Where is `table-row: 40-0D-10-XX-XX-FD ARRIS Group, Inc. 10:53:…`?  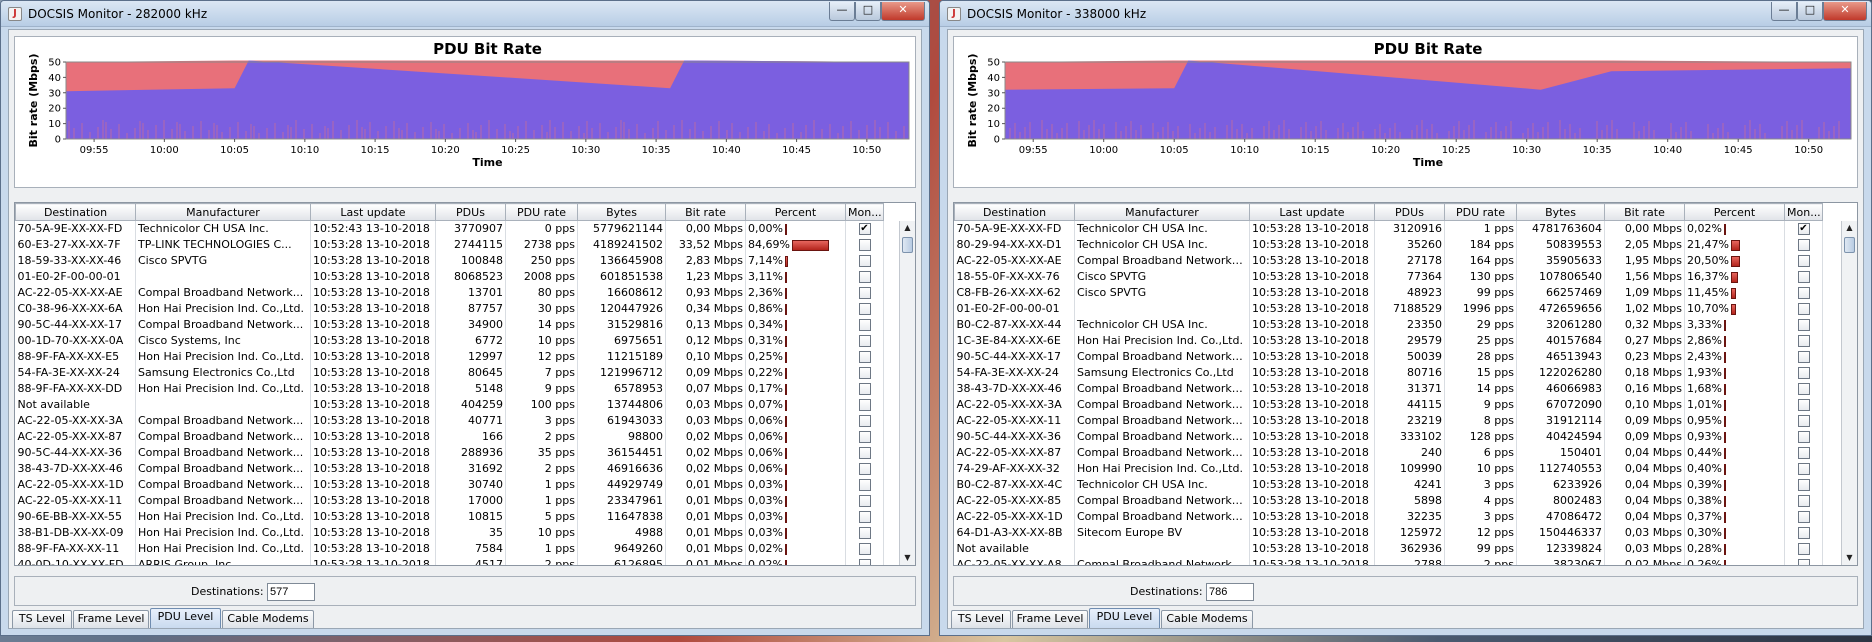 table-row: 40-0D-10-XX-XX-FD ARRIS Group, Inc. 10:53:… is located at coordinates (449, 561).